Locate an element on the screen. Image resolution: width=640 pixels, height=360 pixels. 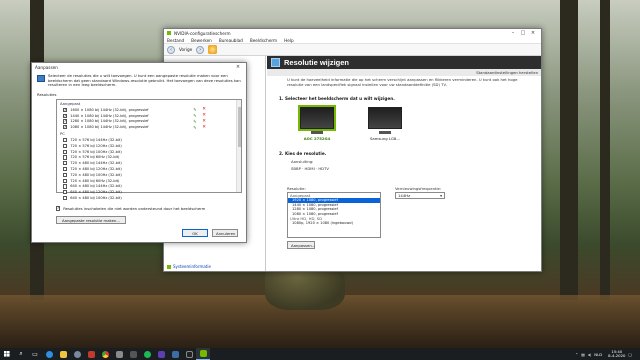
connection-value: SBBP · HDMI · HDTV is located at coordinates (310, 168).